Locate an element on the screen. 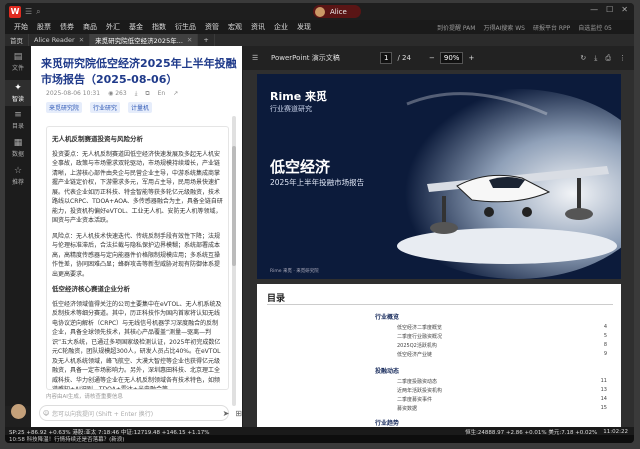 The image size is (640, 449). toc-entry: 低空经济产业链 9 is located at coordinates (502, 354).